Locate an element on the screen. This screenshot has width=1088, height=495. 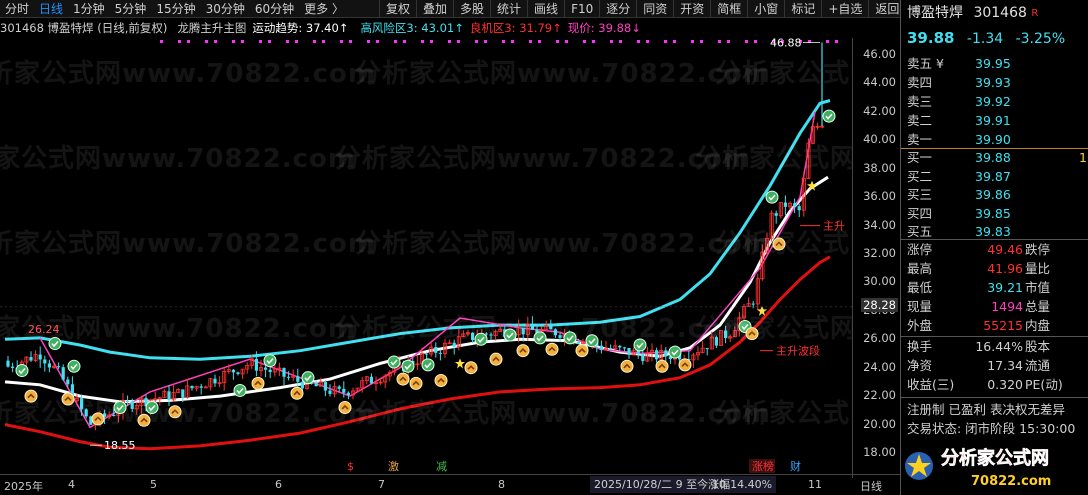
registration-info: 注册制 已盈利 表决权无差异 is located at coordinates (986, 409).